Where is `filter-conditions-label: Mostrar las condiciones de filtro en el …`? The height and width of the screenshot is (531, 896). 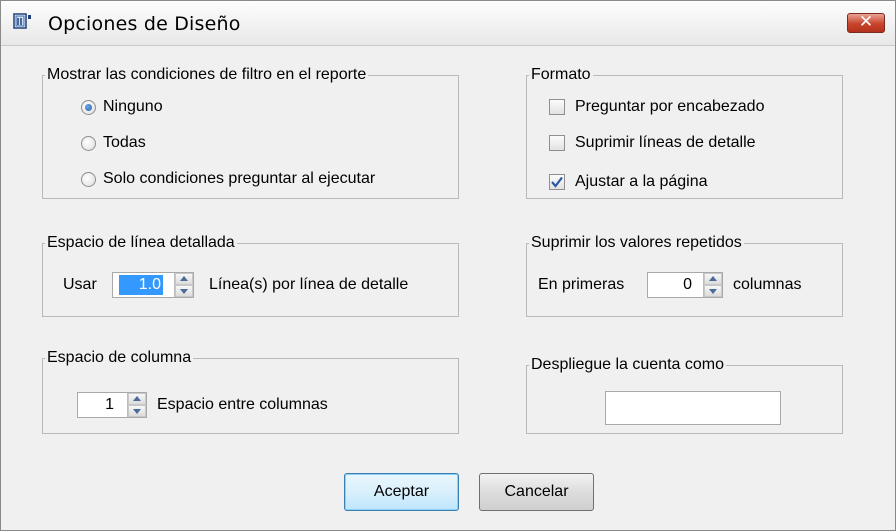
filter-conditions-label: Mostrar las condiciones de filtro en el … is located at coordinates (207, 75).